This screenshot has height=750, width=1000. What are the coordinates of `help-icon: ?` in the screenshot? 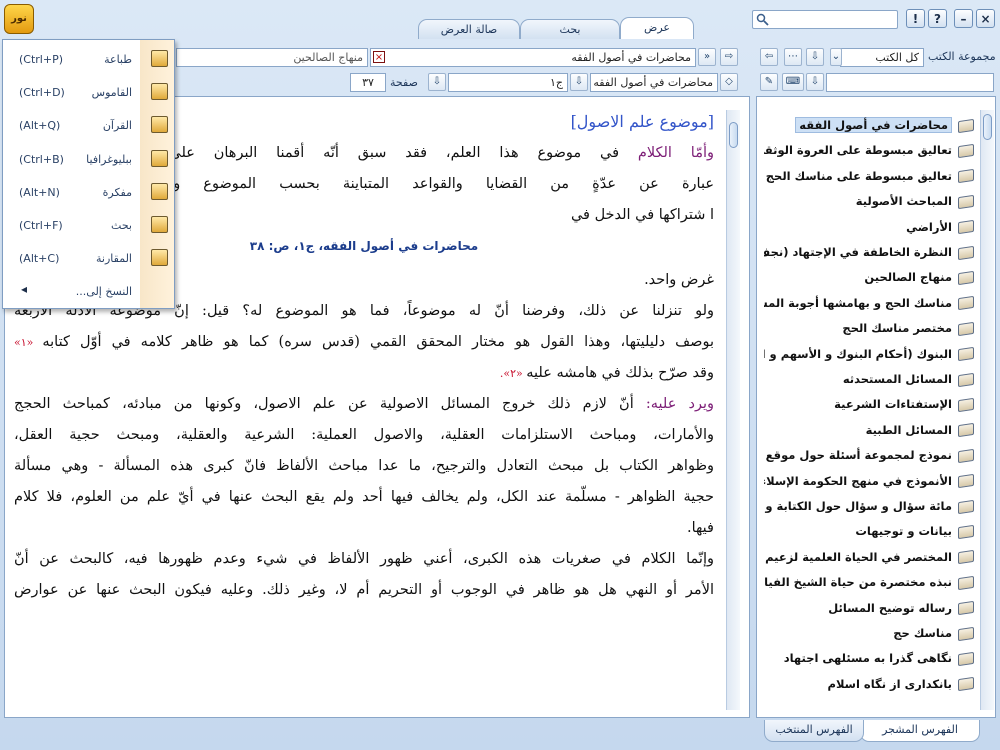 It's located at (937, 18).